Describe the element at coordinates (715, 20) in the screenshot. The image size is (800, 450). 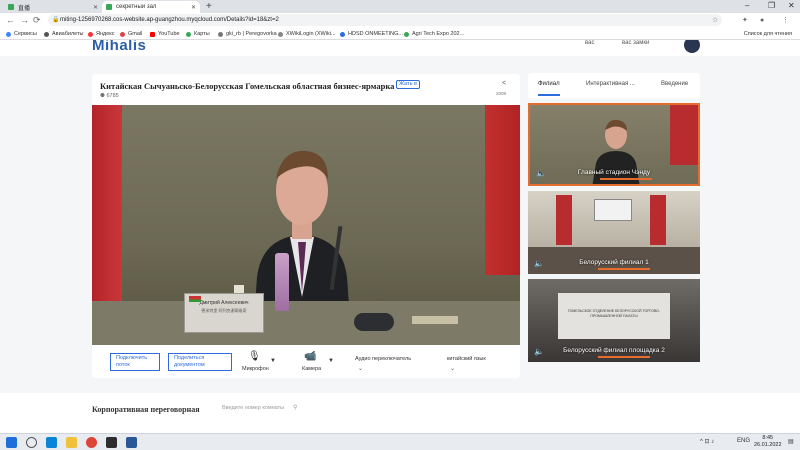
I see `star-icon: ☆` at that location.